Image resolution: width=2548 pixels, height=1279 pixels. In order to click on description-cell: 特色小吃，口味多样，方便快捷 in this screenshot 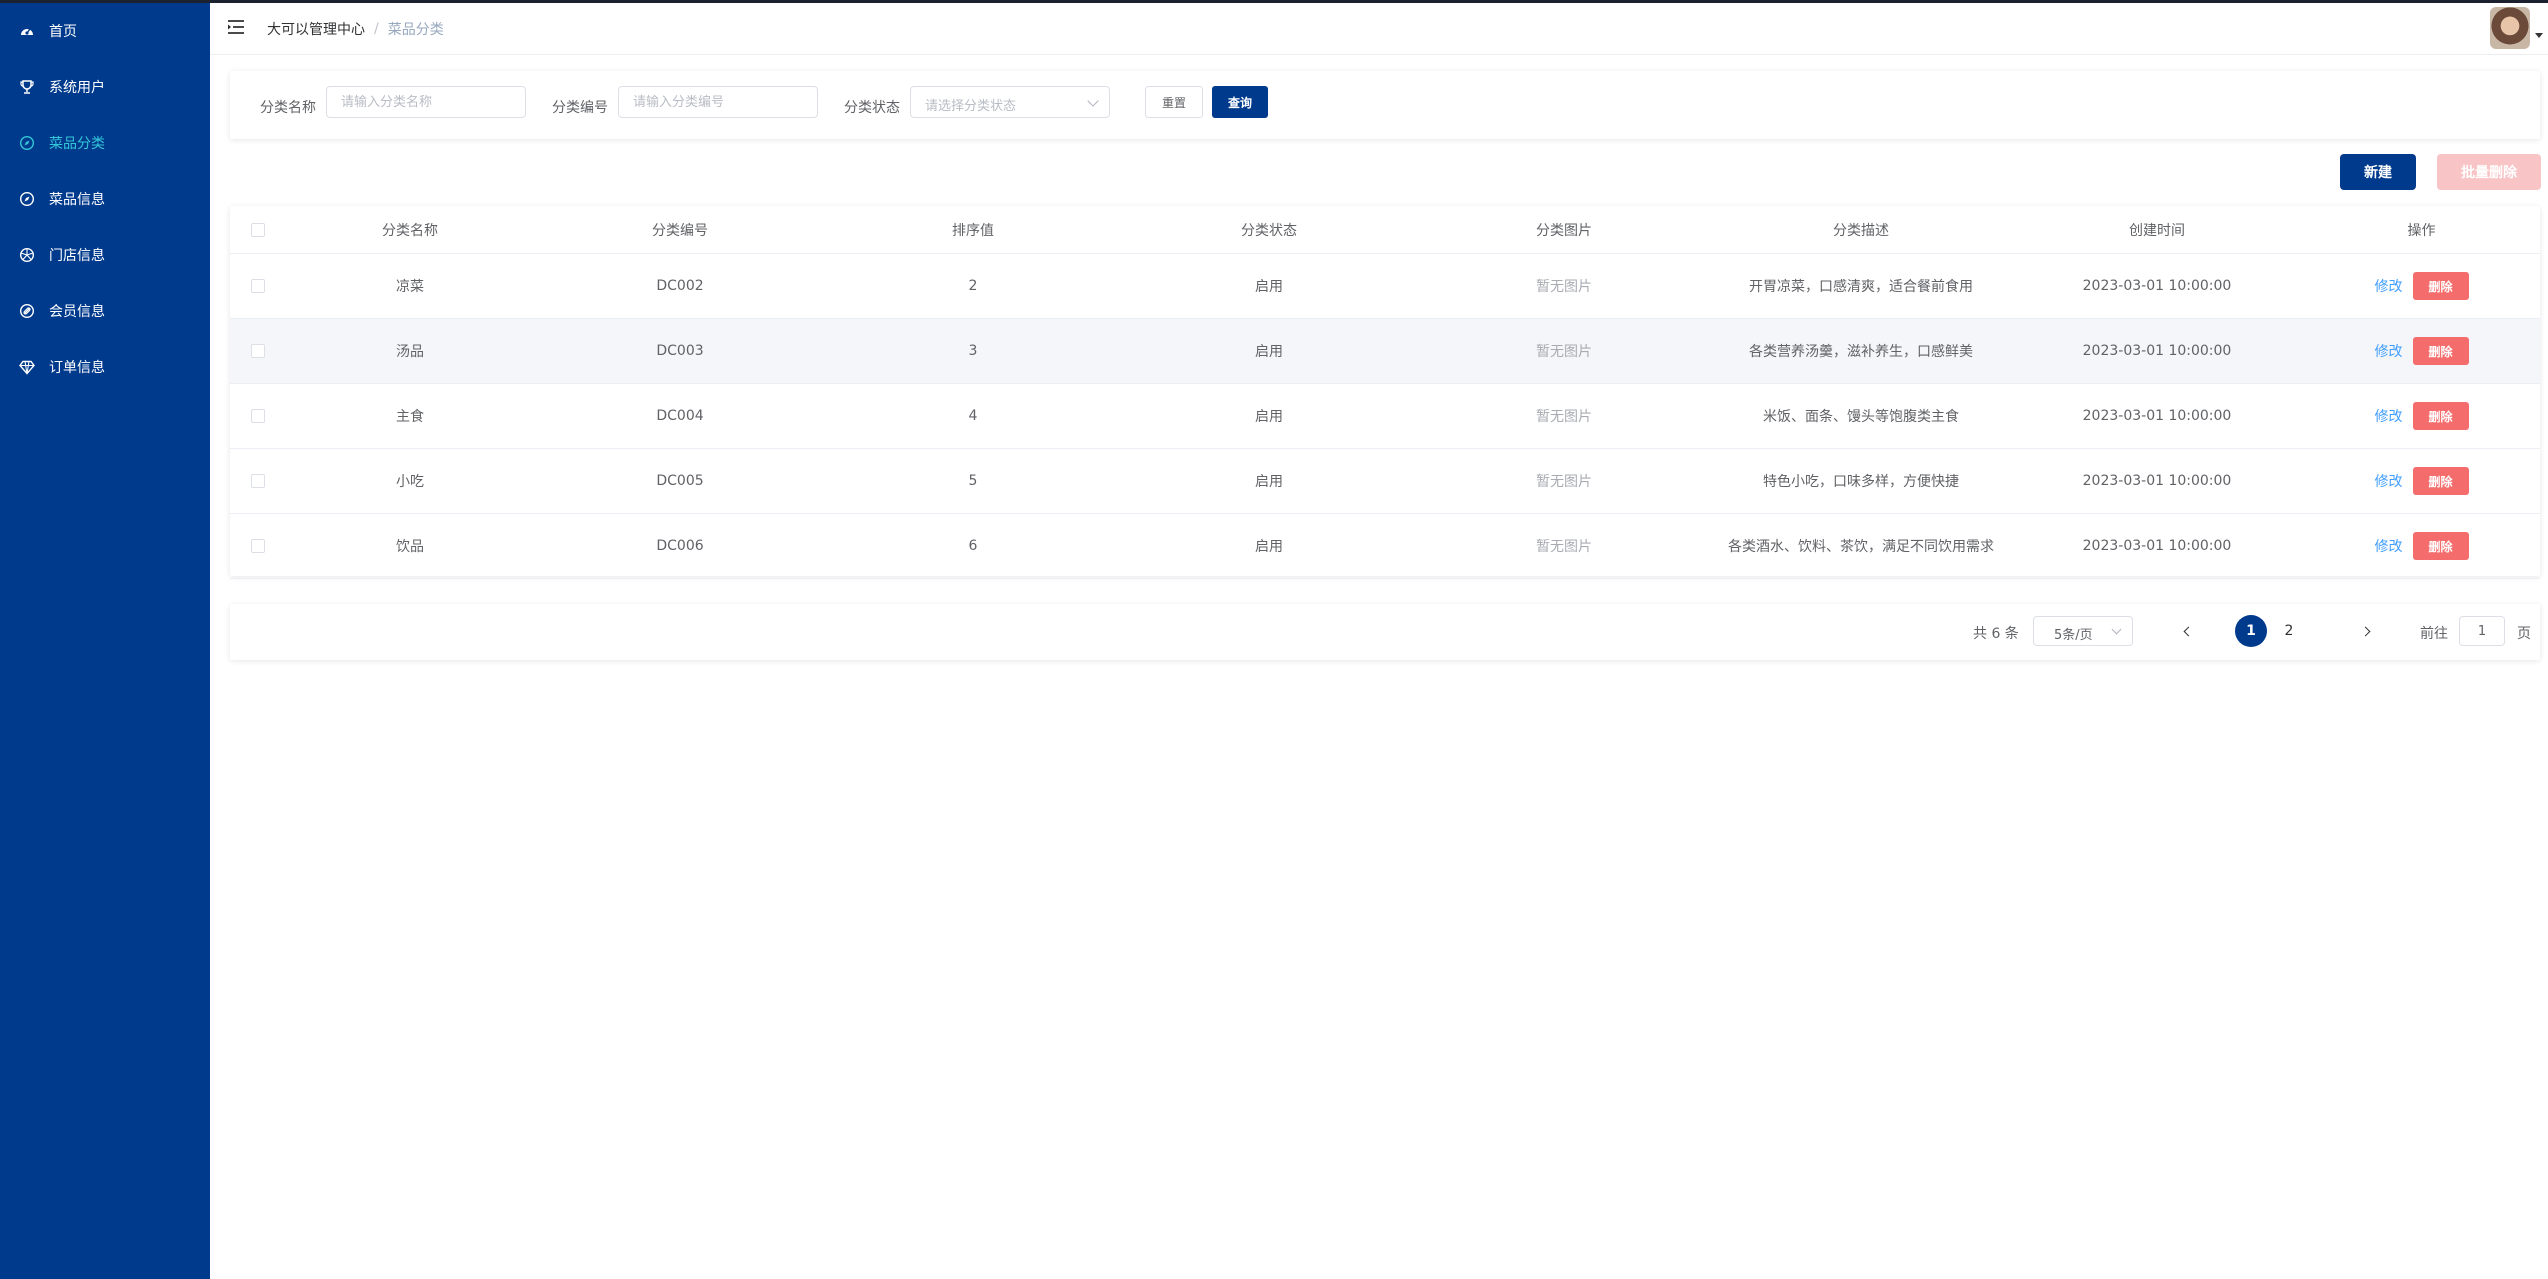, I will do `click(1861, 482)`.